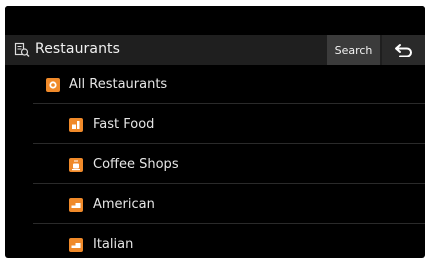 This screenshot has height=261, width=426. Describe the element at coordinates (215, 124) in the screenshot. I see `list-item-fast-food: Fast Food` at that location.